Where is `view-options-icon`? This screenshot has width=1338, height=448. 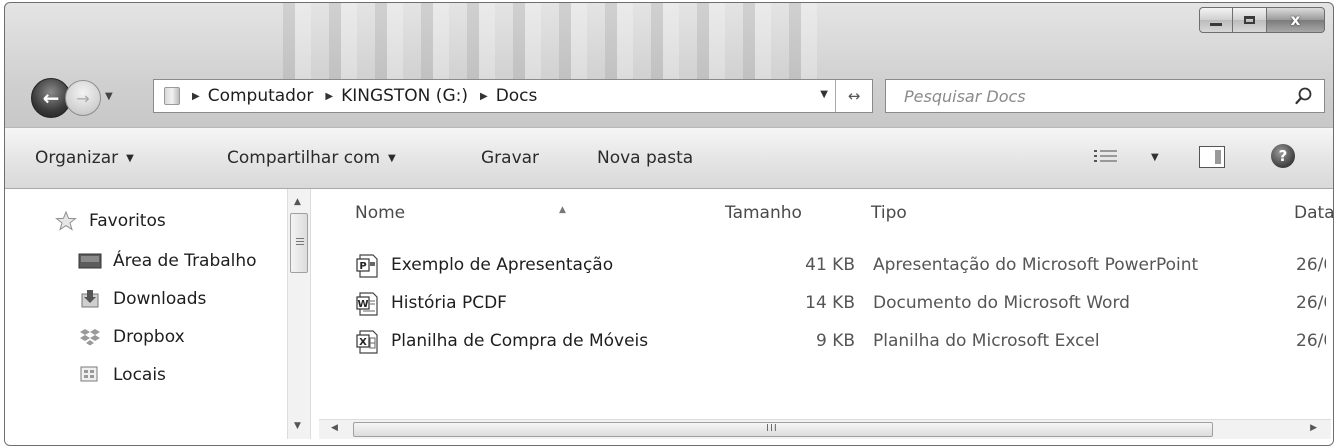 view-options-icon is located at coordinates (1106, 157).